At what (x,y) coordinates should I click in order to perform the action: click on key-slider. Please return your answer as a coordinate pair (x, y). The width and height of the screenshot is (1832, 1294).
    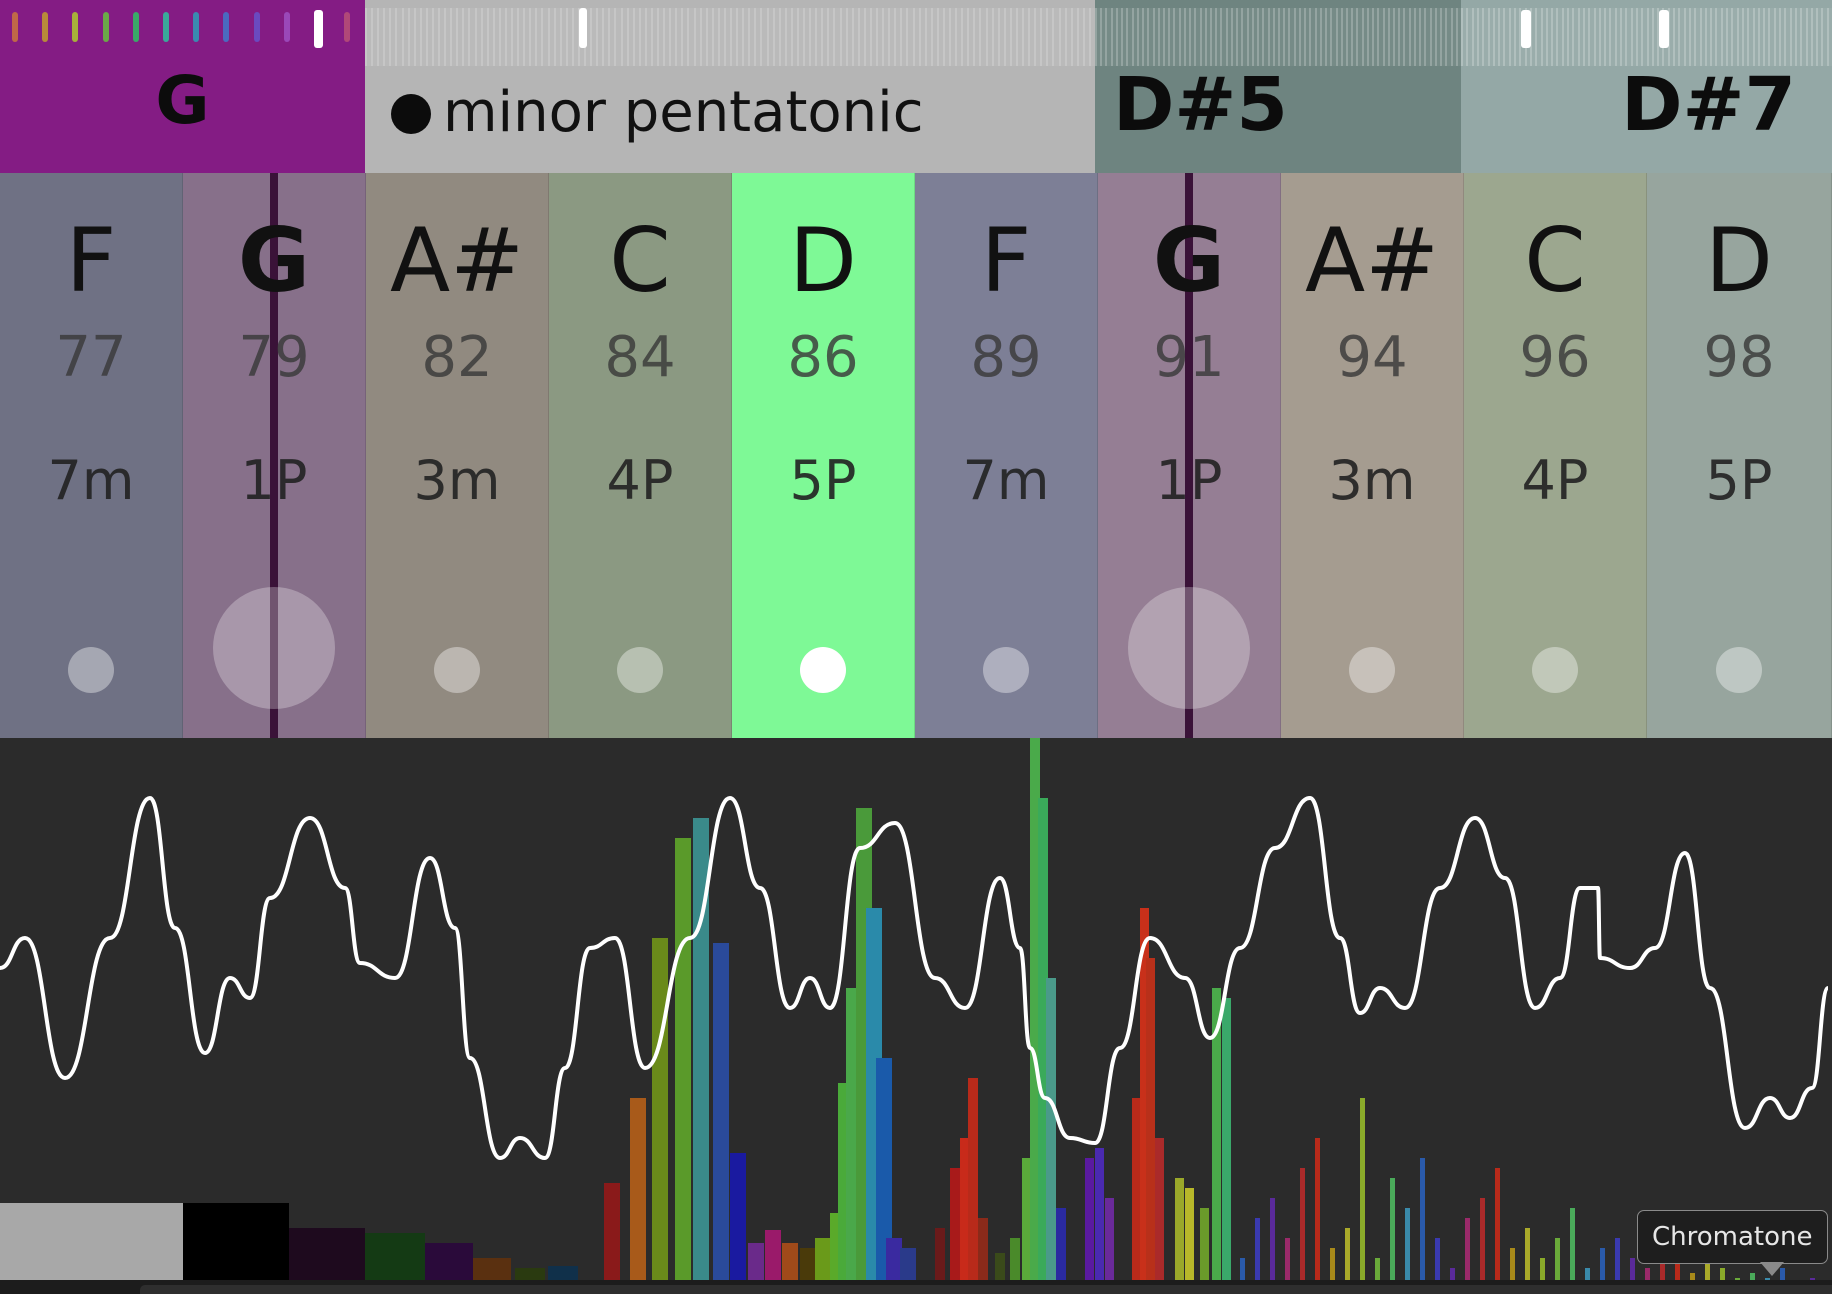
    Looking at the image, I should click on (182, 37).